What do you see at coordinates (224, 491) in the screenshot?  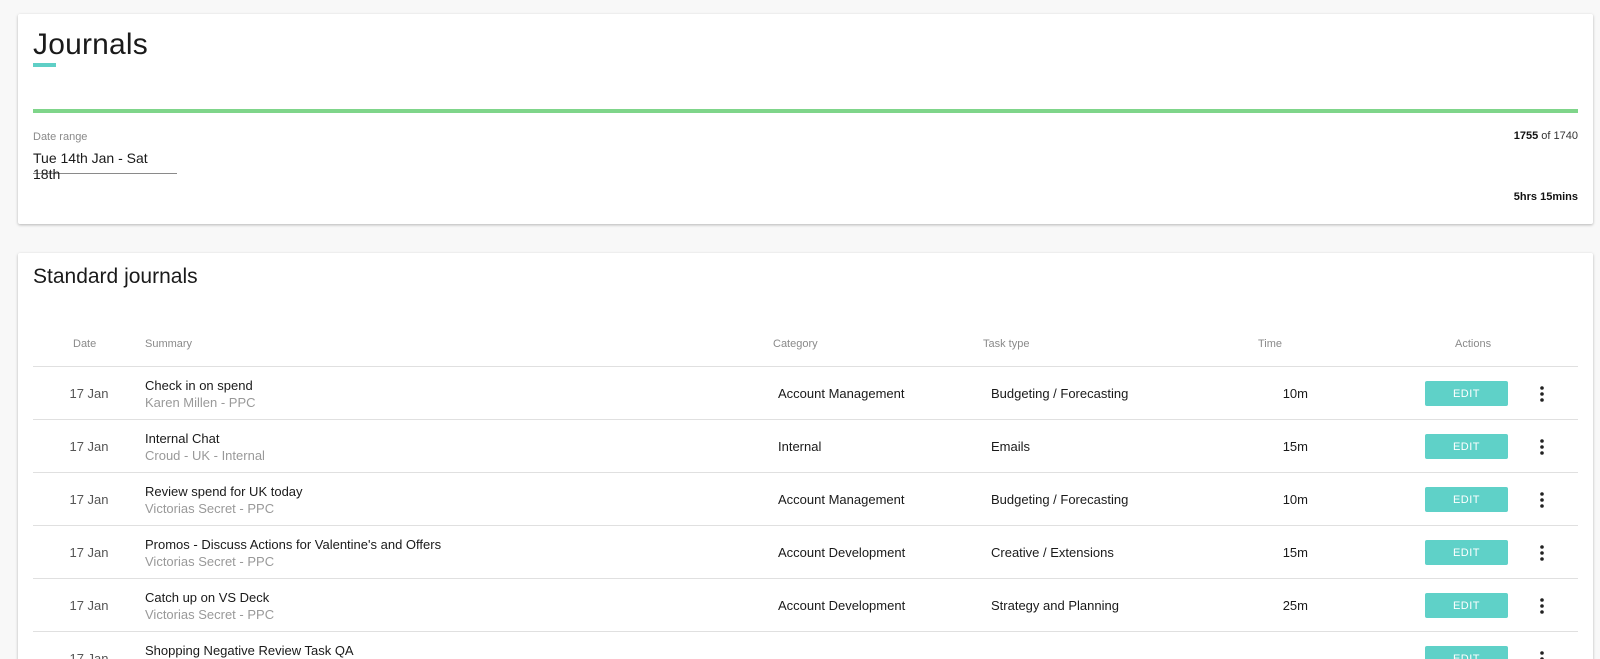 I see `row-summary-title: Review spend for UK today` at bounding box center [224, 491].